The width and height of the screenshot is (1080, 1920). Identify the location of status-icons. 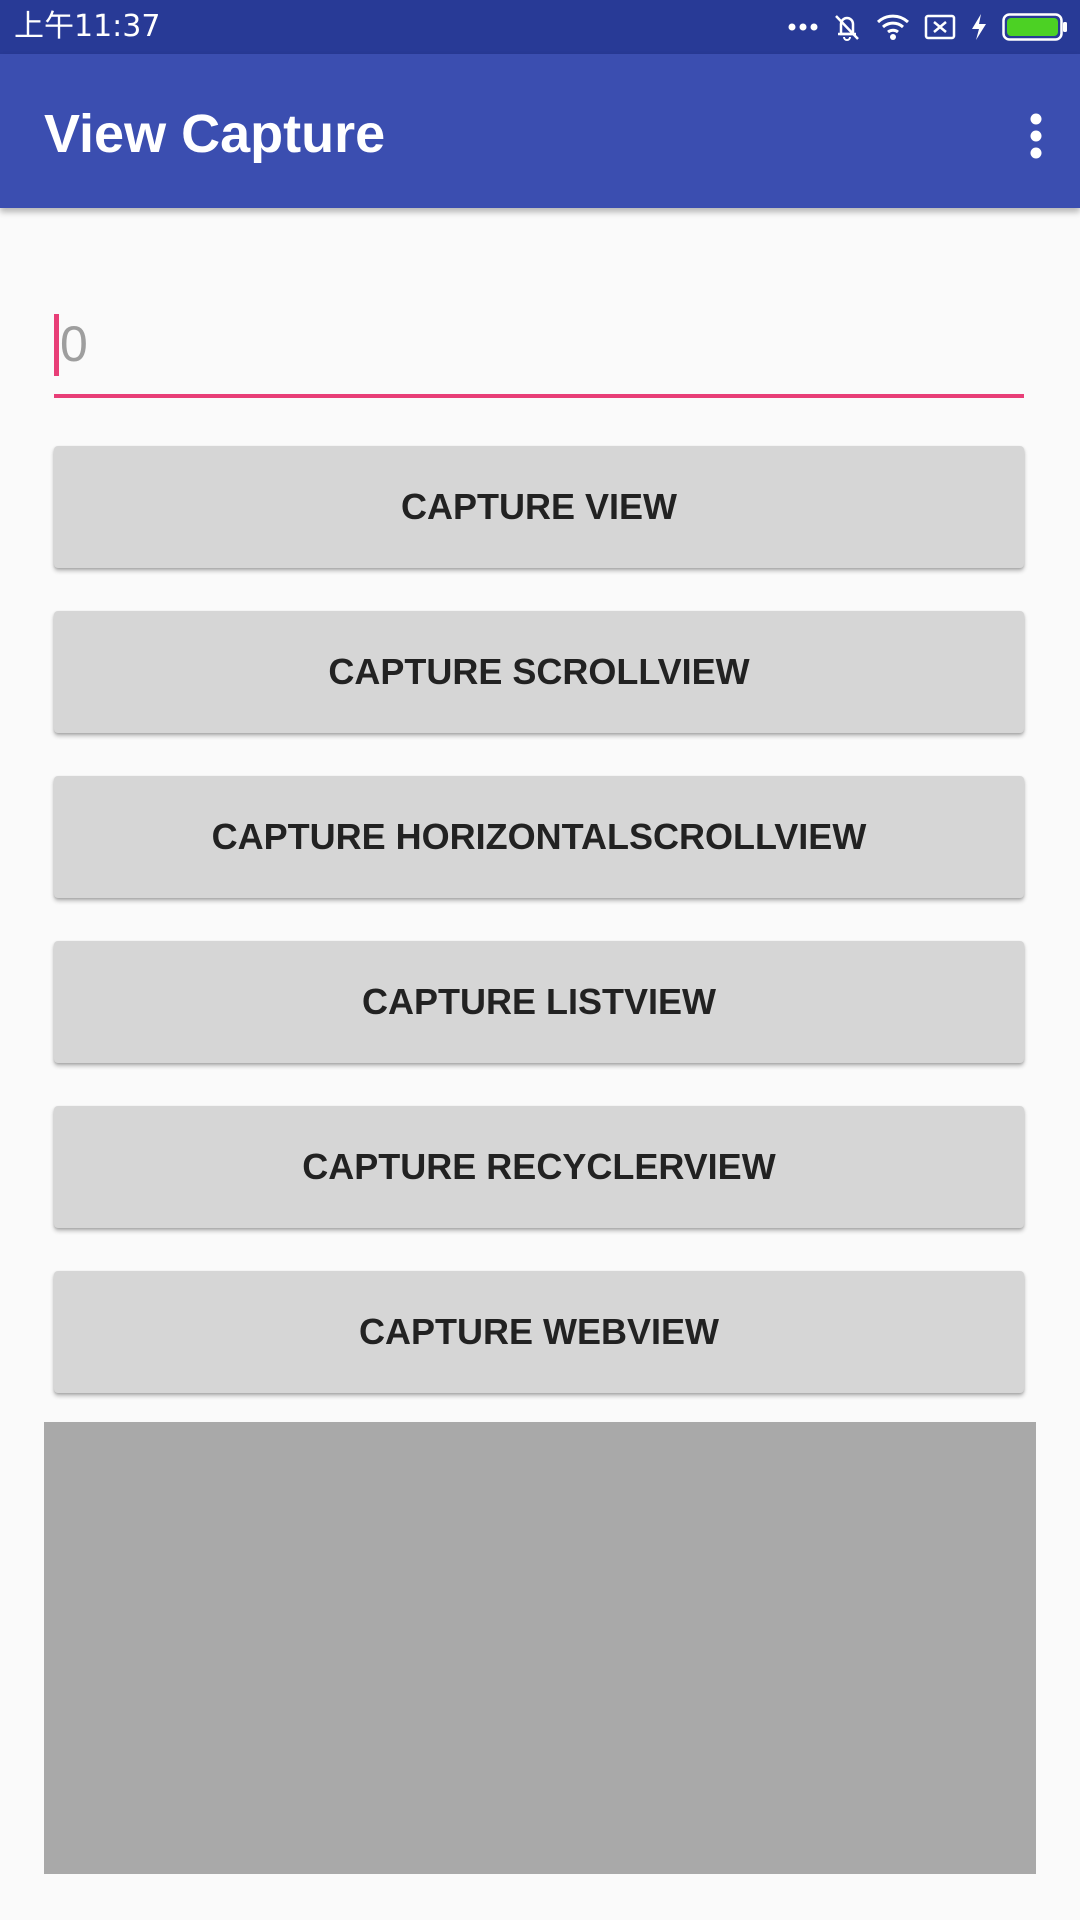
(928, 27).